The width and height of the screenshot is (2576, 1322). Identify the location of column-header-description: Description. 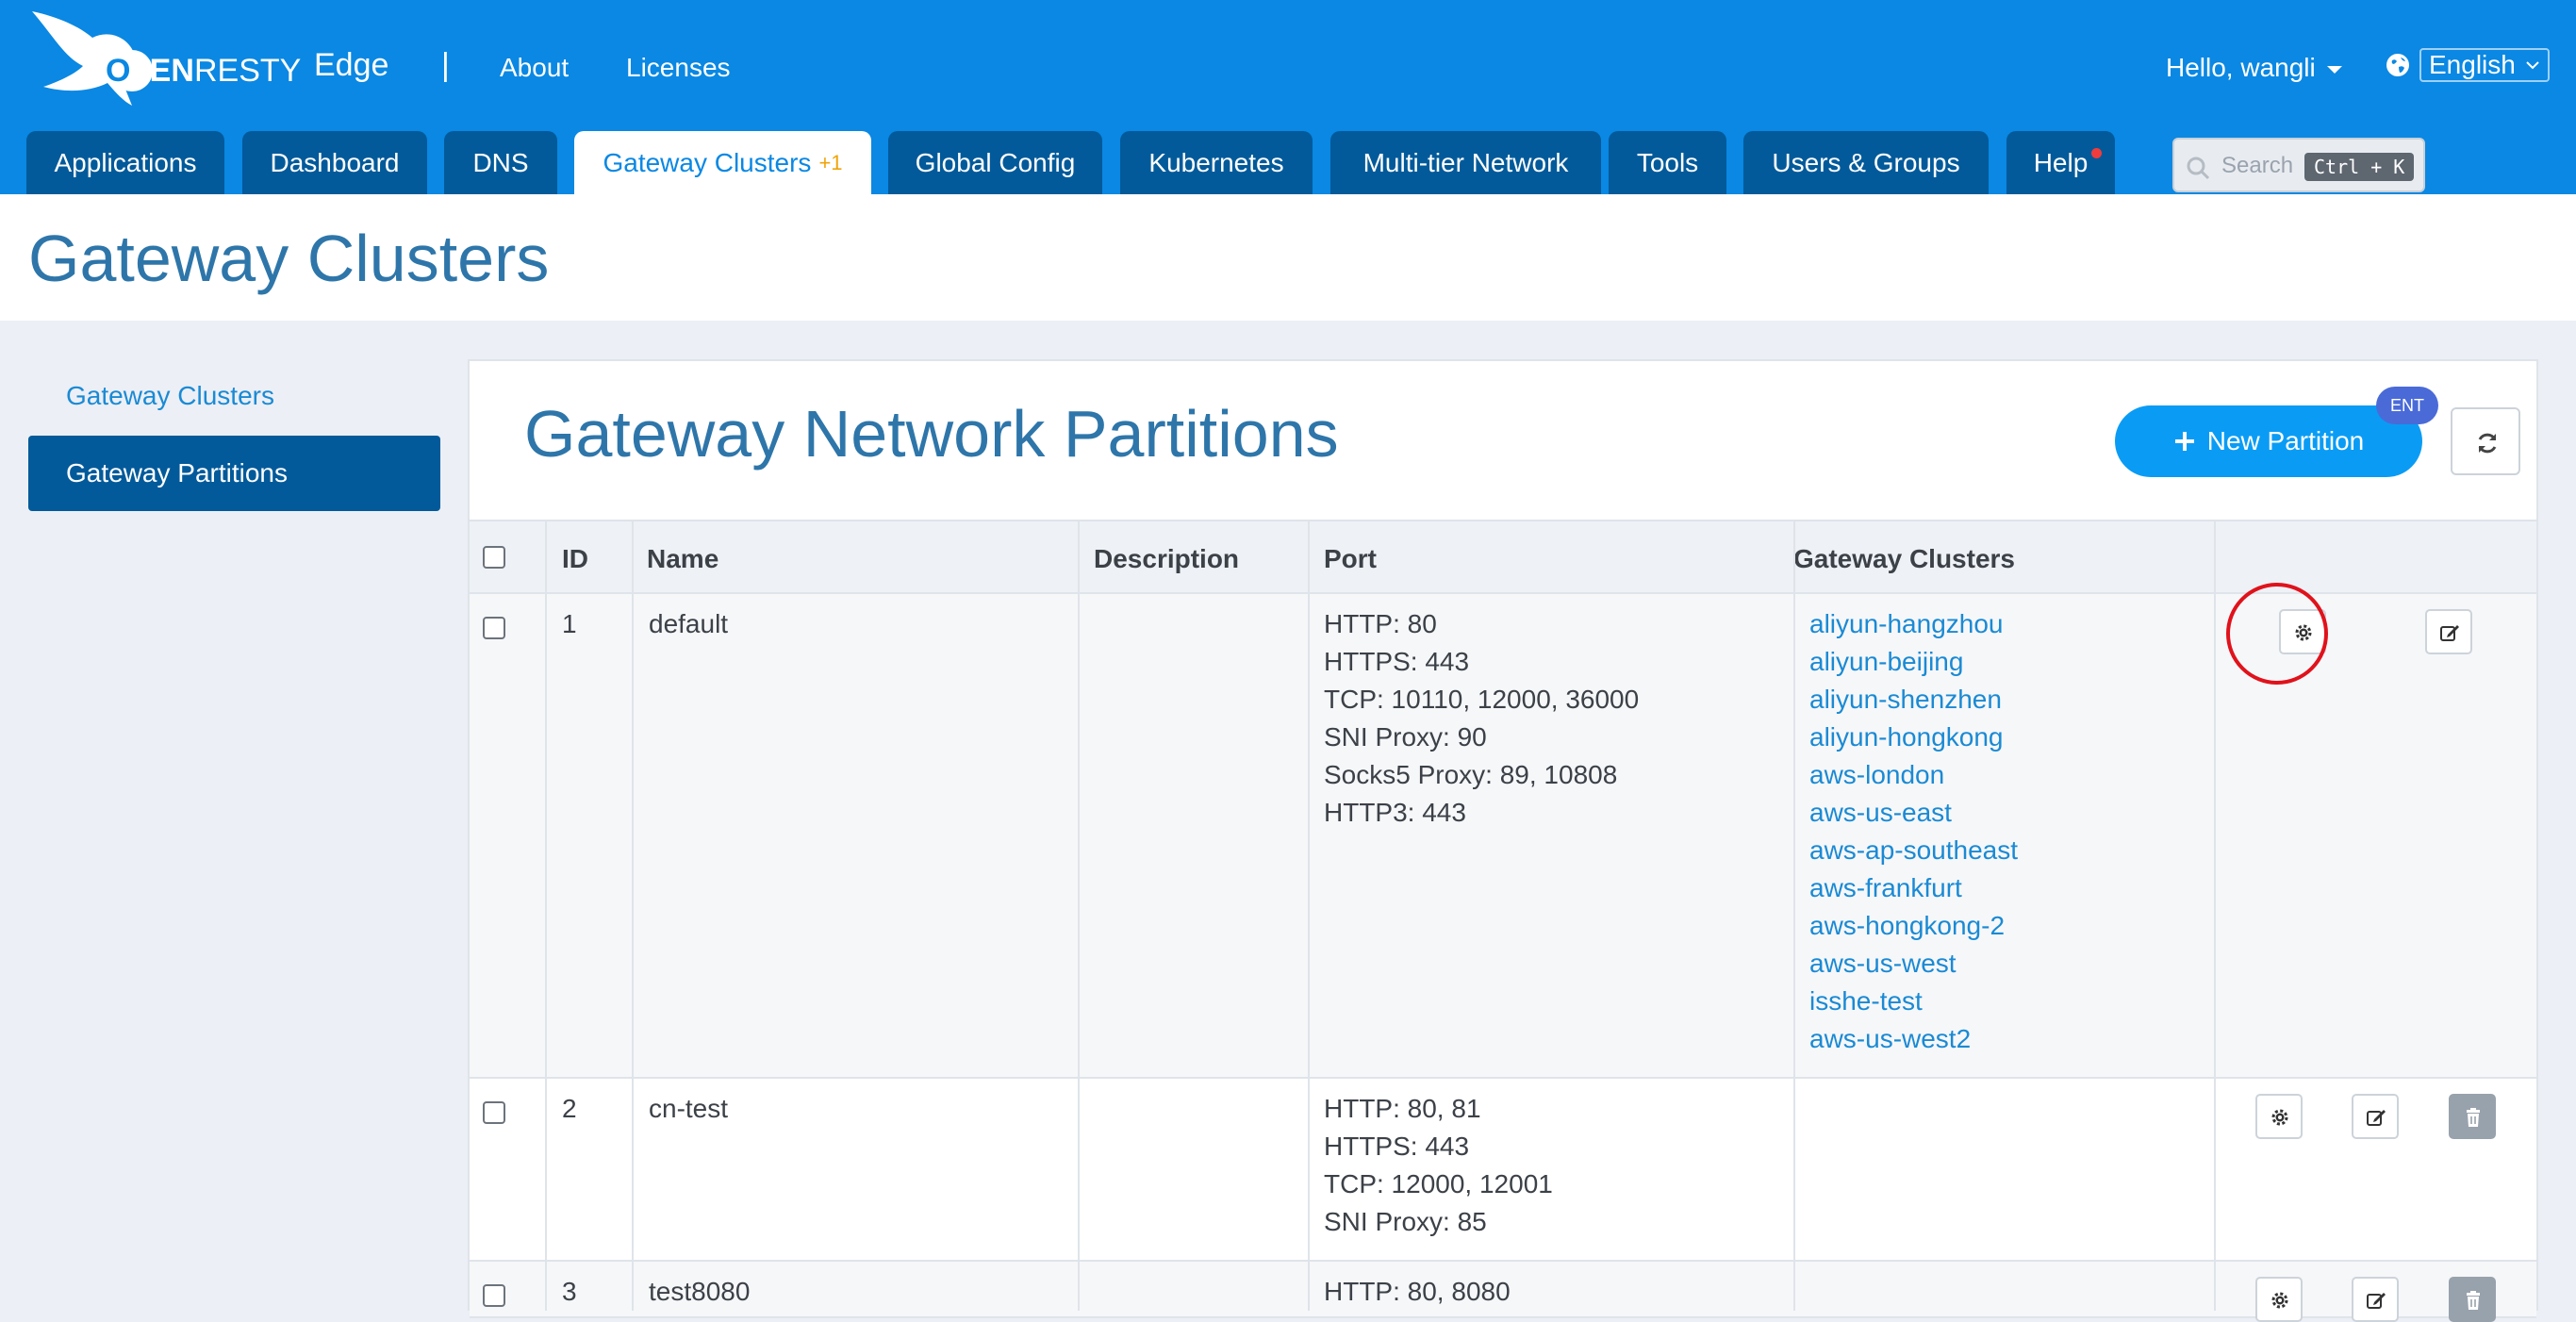
(1159, 558).